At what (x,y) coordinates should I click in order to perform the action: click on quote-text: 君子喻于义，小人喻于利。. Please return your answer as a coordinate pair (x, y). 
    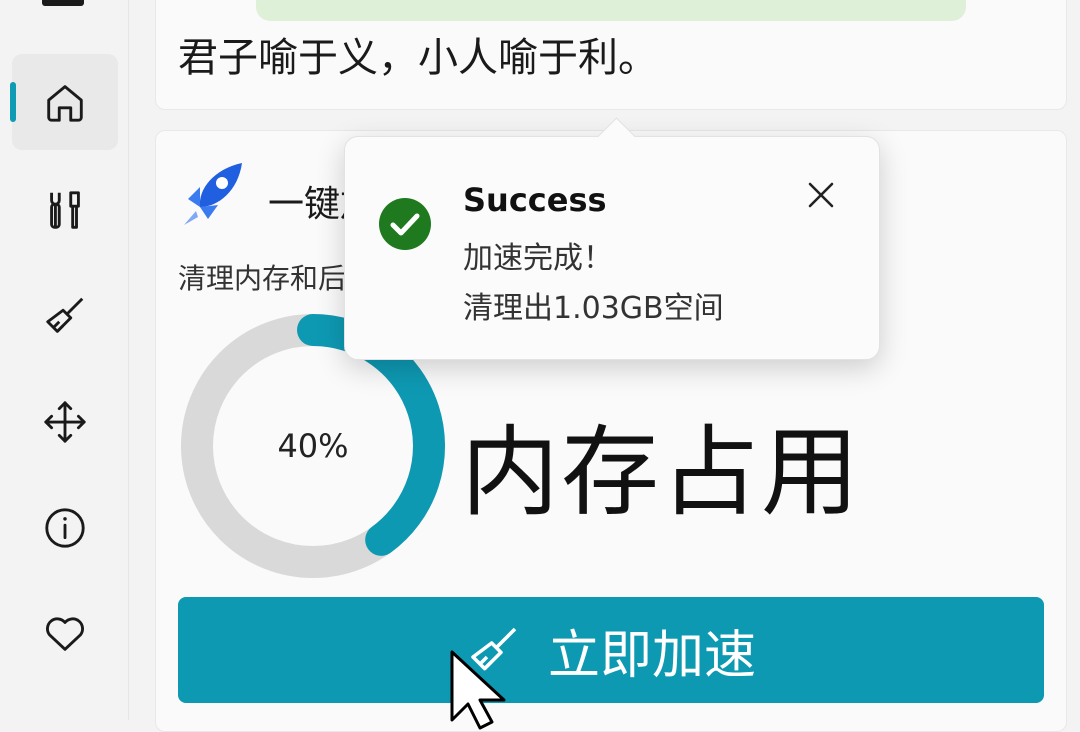
    Looking at the image, I should click on (418, 58).